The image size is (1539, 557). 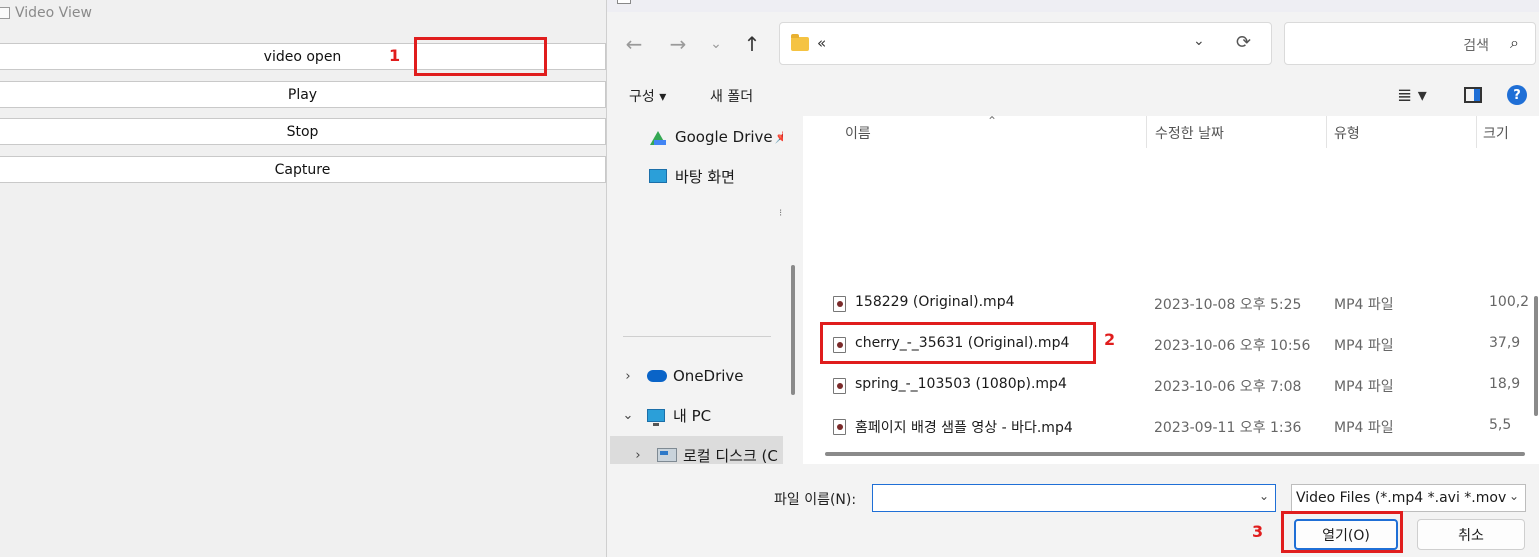 I want to click on file-type-select: Video Files (*.mp4 *.avi *.mov * ⌄, so click(x=1408, y=498).